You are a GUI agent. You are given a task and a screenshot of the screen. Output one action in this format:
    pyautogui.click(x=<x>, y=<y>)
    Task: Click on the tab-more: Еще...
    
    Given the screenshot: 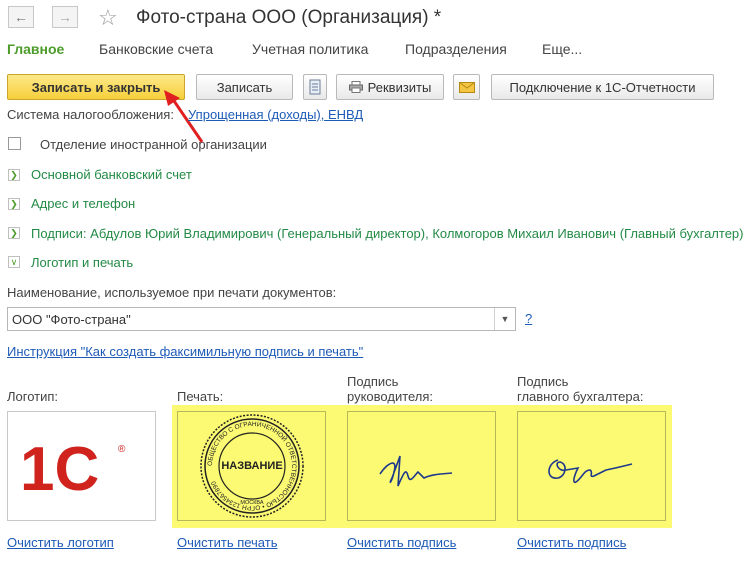 What is the action you would take?
    pyautogui.click(x=562, y=49)
    